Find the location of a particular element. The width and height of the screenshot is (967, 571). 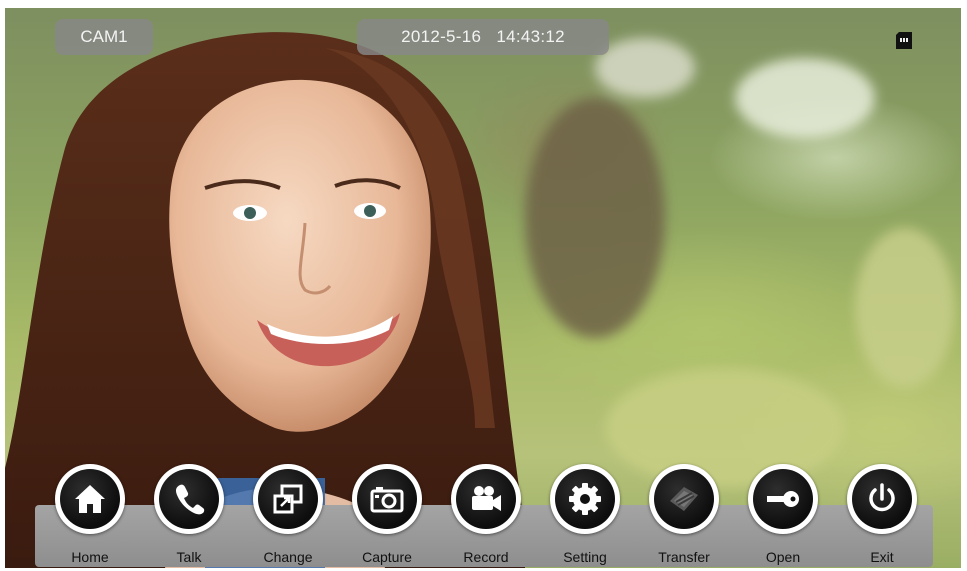

record-button: Record is located at coordinates (486, 514).